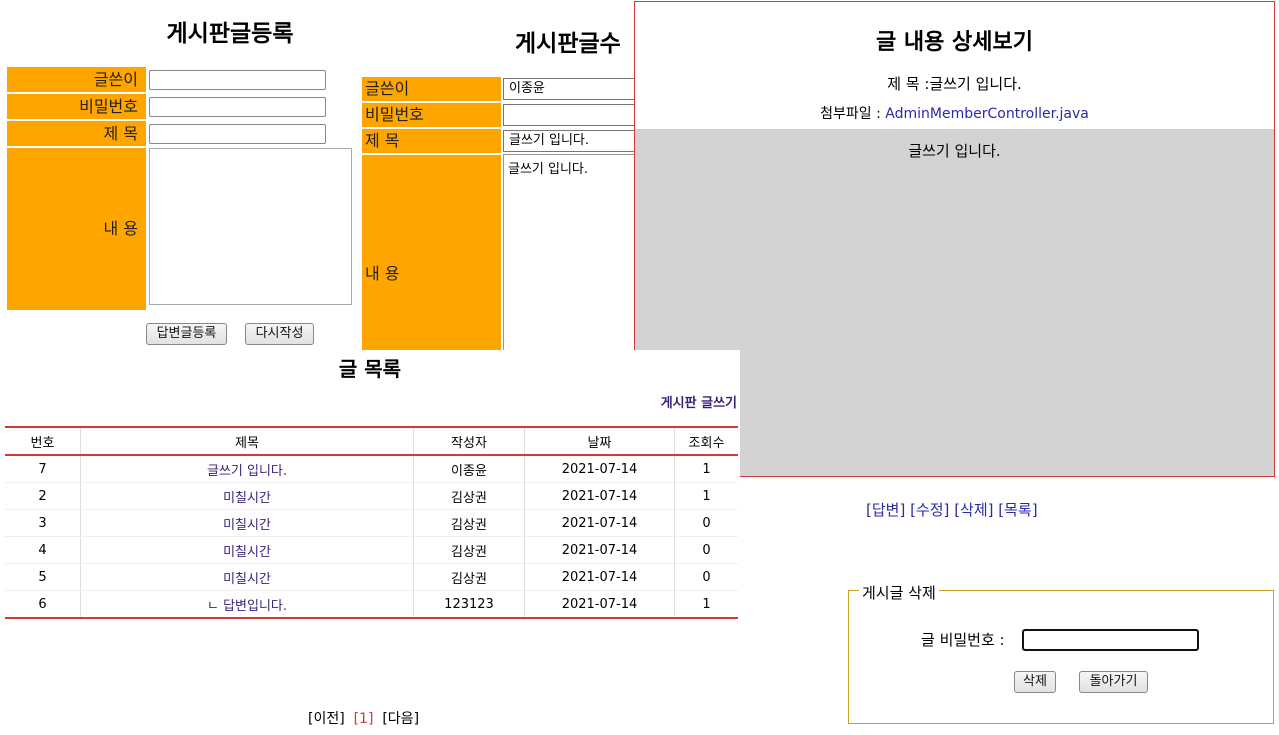 The height and width of the screenshot is (735, 1279). I want to click on cell-subject-link: ㄴ 답변입니다., so click(247, 604).